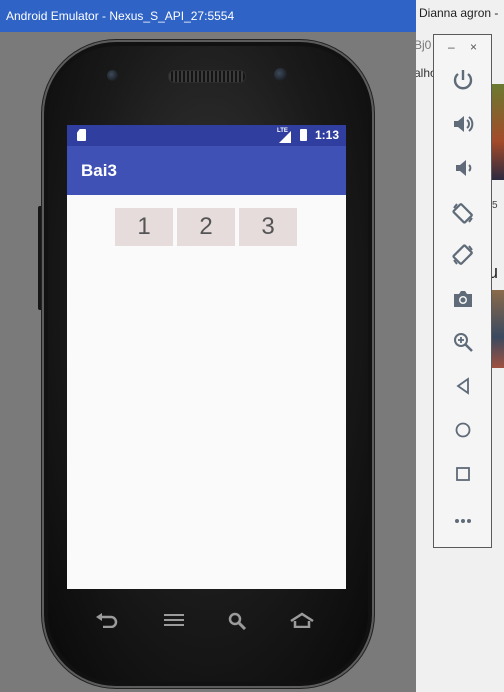 The image size is (504, 692). Describe the element at coordinates (206, 227) in the screenshot. I see `number-button-2: 2` at that location.